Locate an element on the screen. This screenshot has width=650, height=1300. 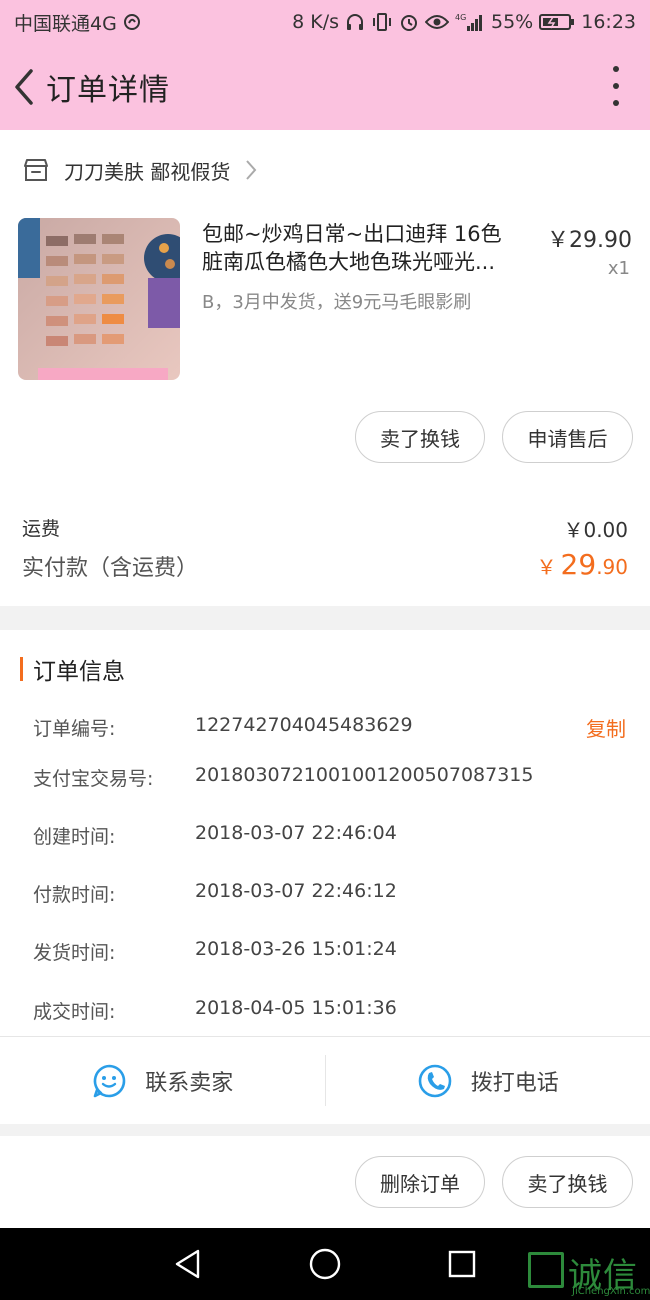
paid-time-value: 2018-03-07 22:46:12 is located at coordinates (296, 891).